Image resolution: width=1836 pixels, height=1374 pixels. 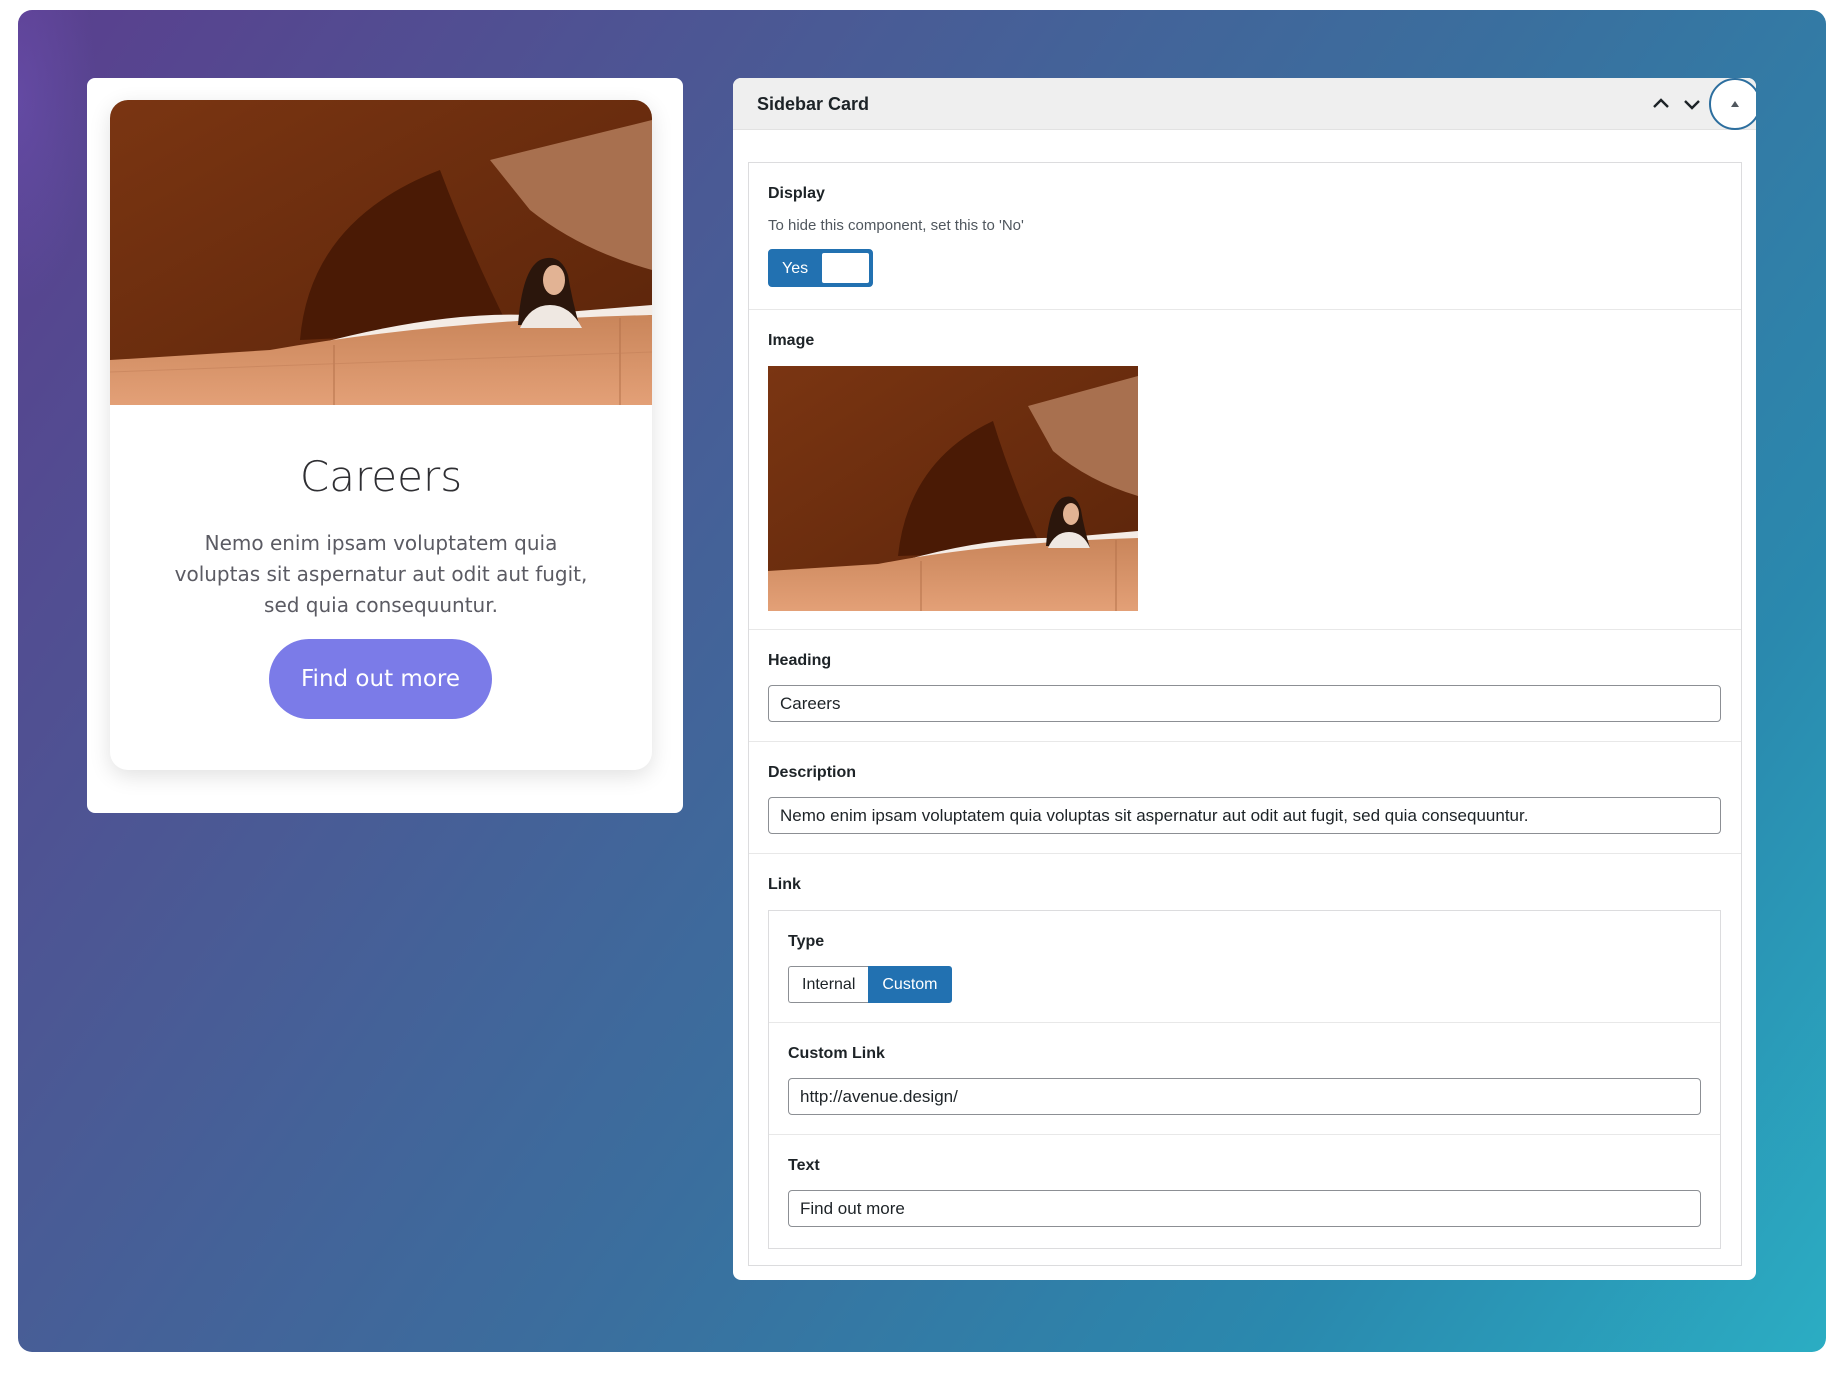 I want to click on link-type-label: Type, so click(x=806, y=941).